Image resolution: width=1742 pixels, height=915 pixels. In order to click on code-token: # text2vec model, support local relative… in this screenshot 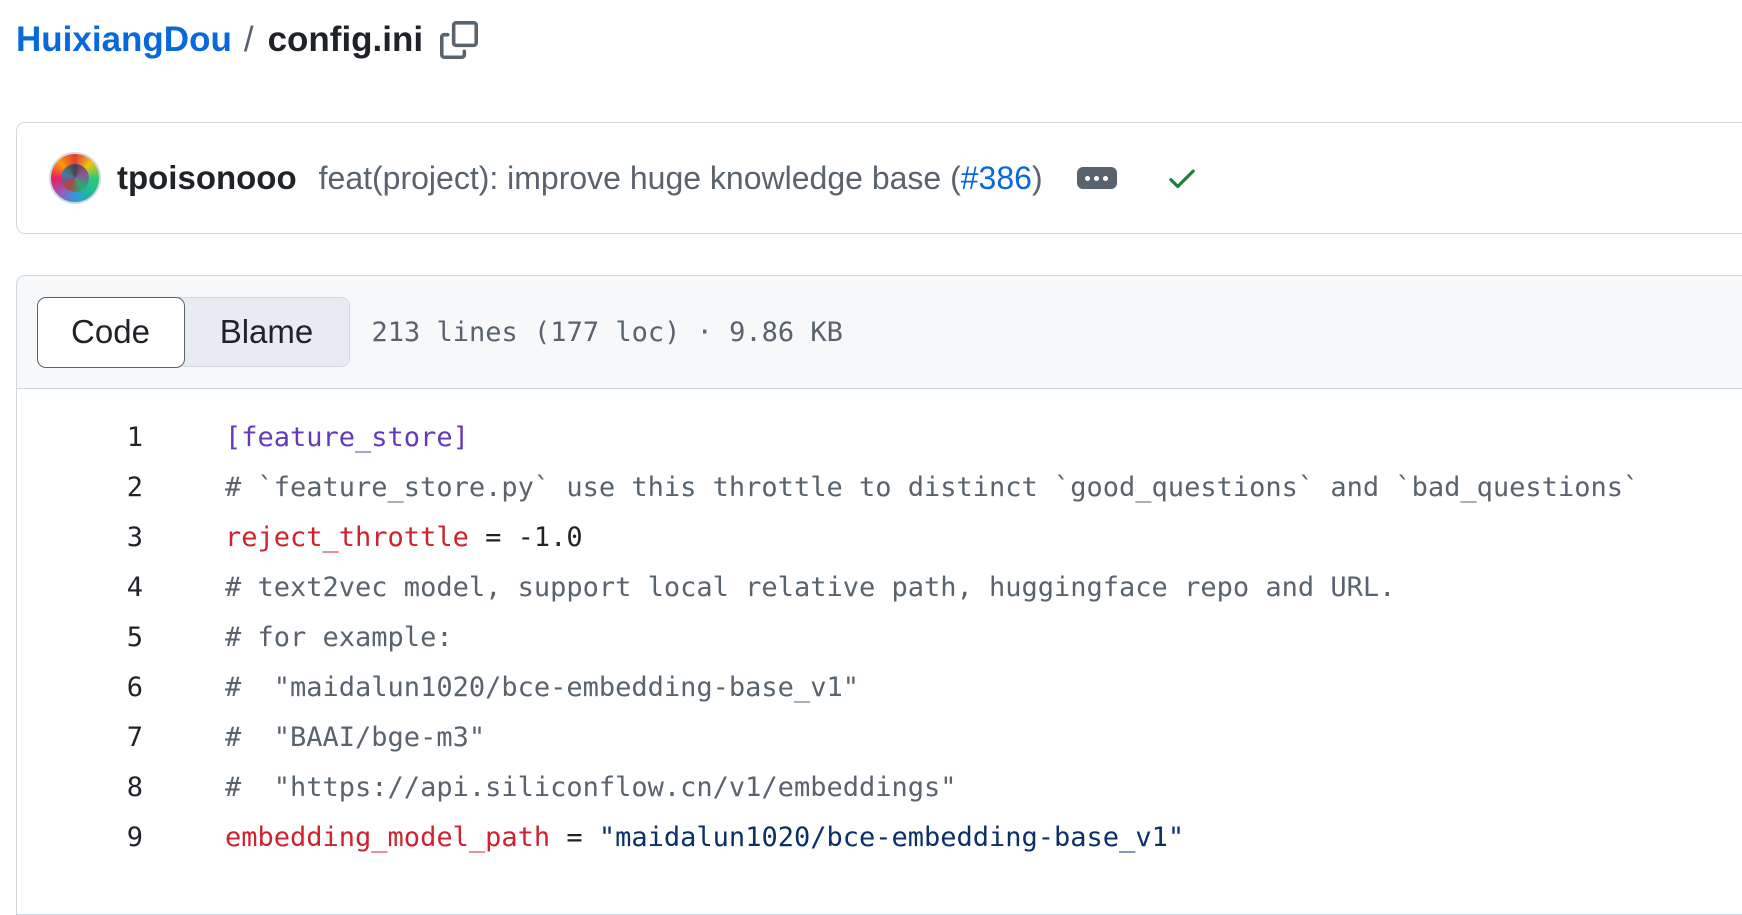, I will do `click(810, 587)`.